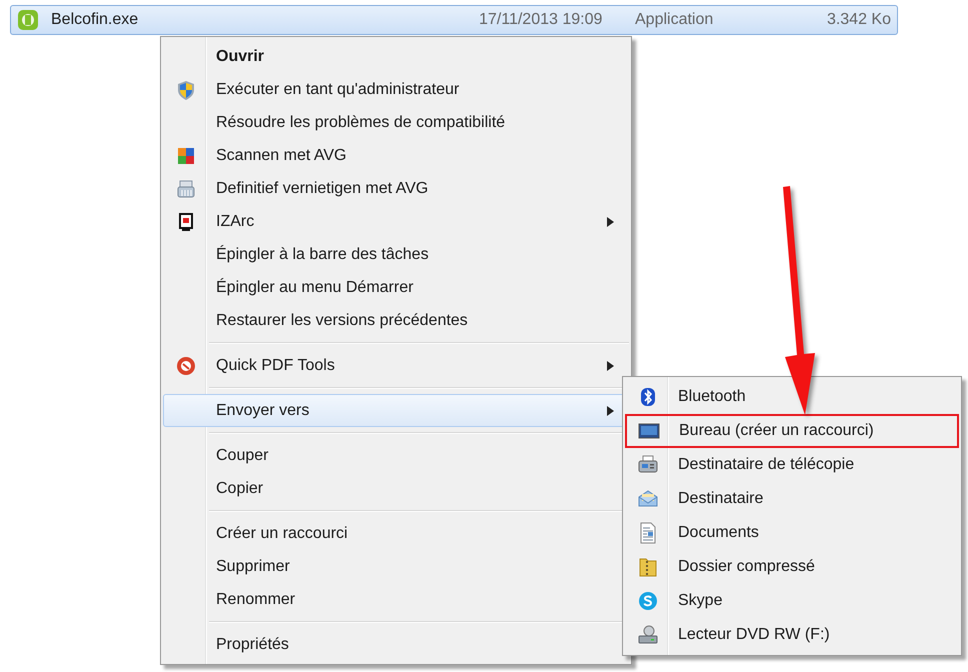  Describe the element at coordinates (396, 56) in the screenshot. I see `menu-item: Ouvrir` at that location.